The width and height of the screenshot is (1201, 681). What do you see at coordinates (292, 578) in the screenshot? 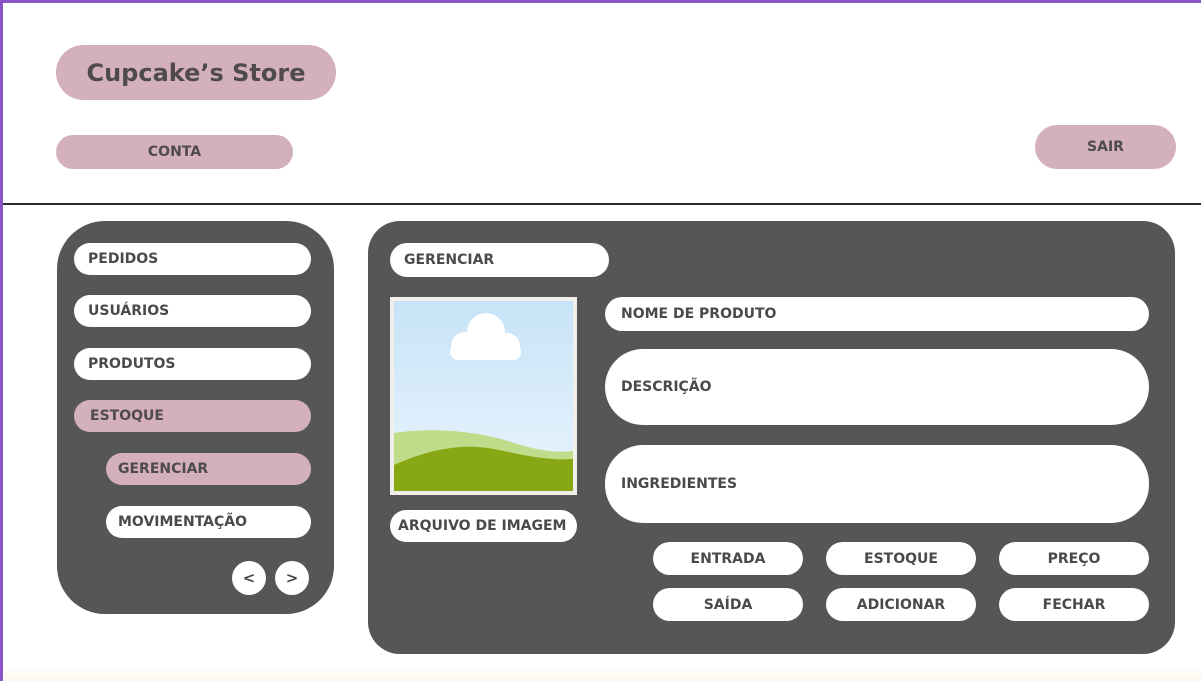
I see `next-page-button: >` at bounding box center [292, 578].